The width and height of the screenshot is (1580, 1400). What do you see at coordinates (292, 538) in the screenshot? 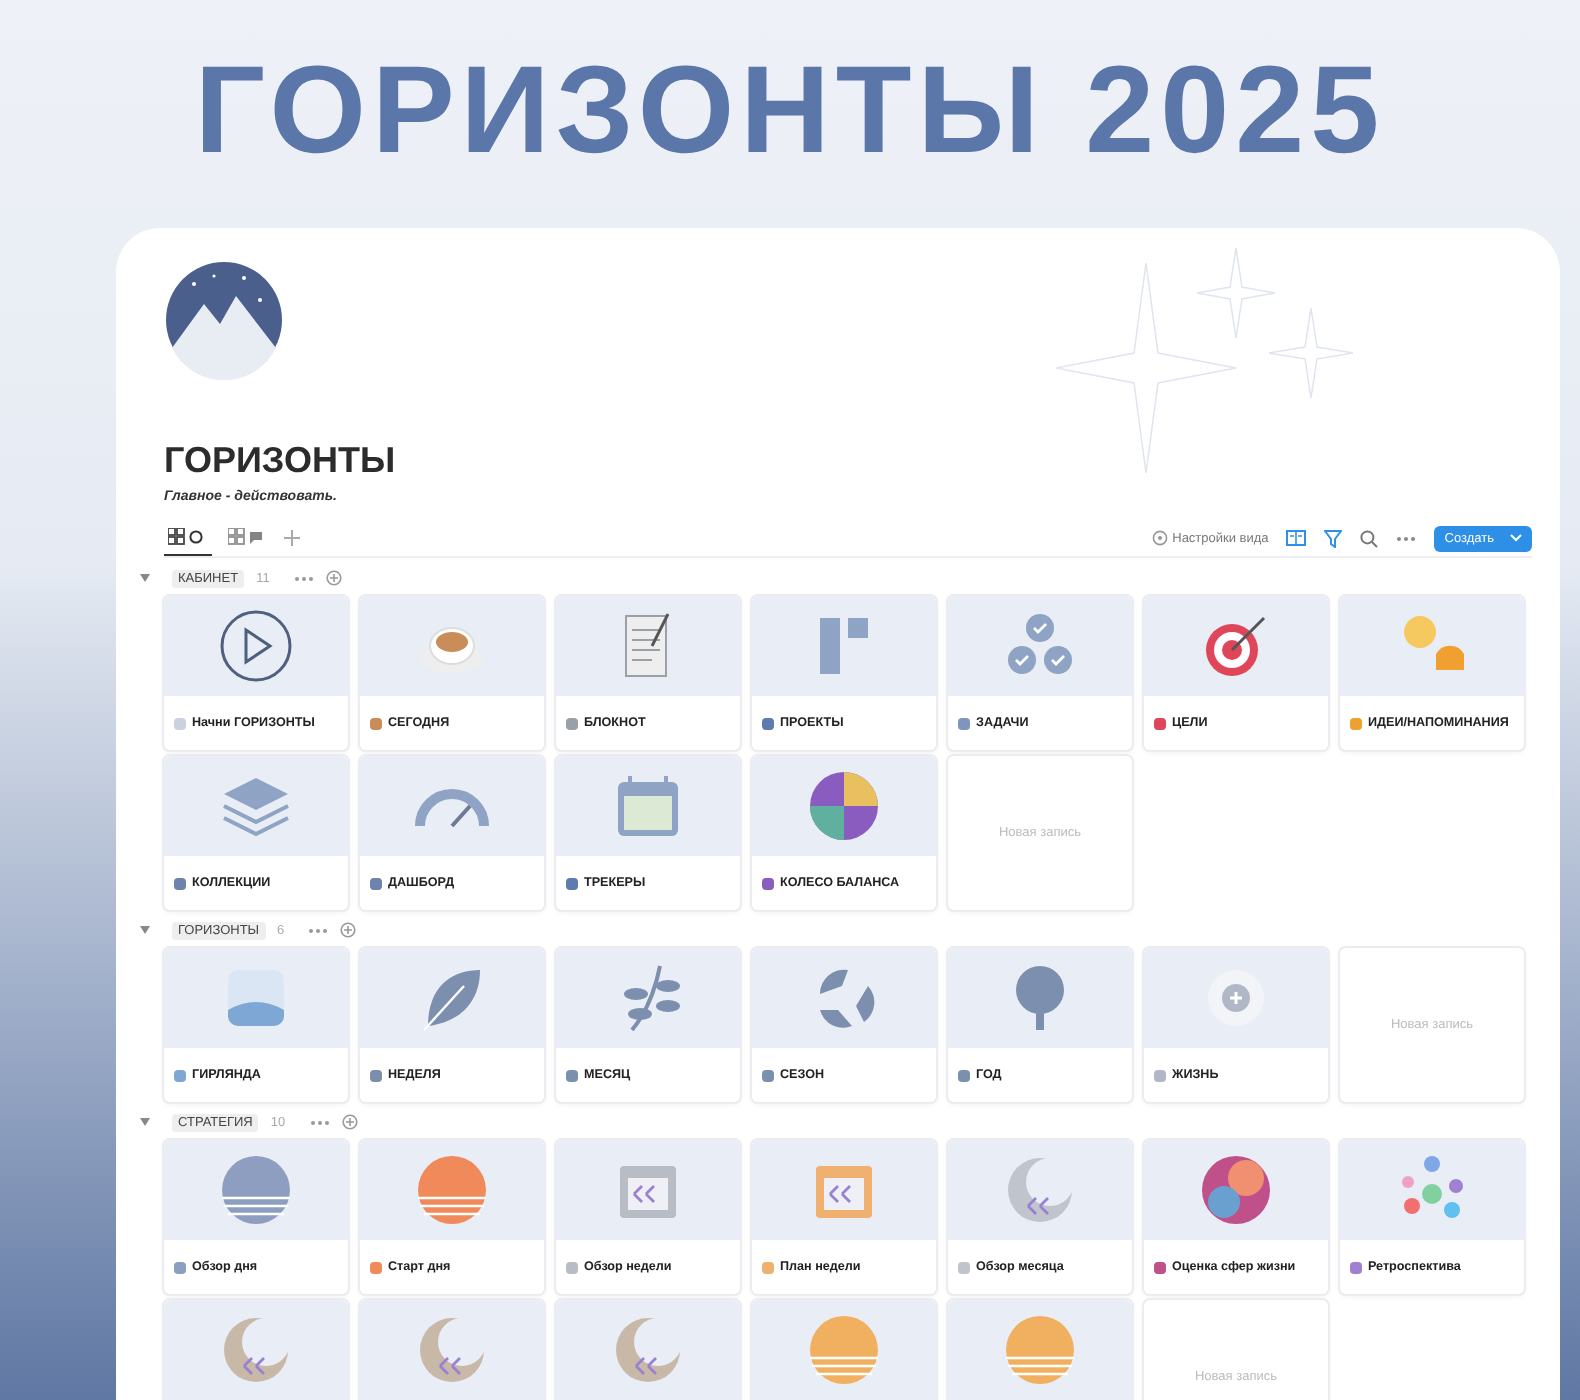
I see `add-view-icon` at bounding box center [292, 538].